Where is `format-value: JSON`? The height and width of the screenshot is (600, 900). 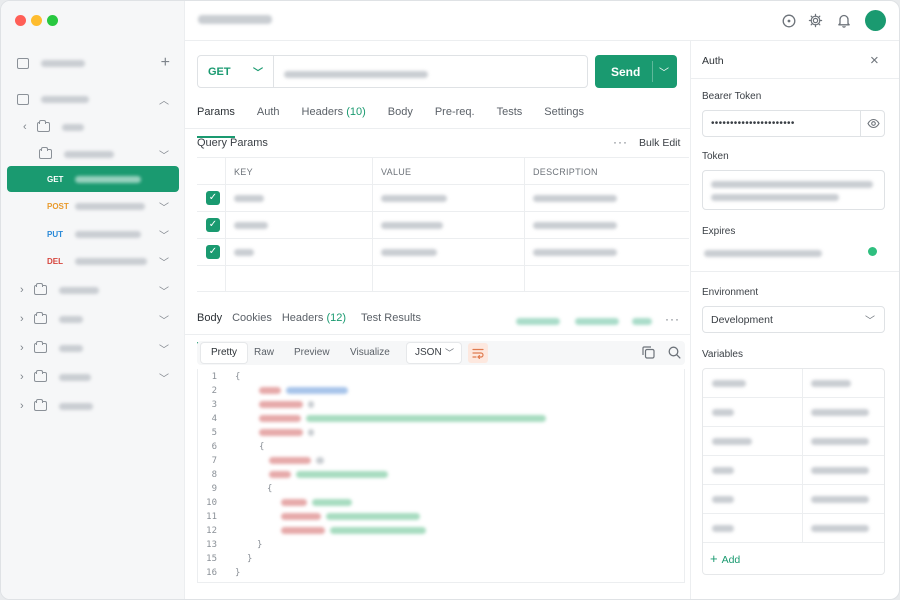
format-value: JSON is located at coordinates (428, 352).